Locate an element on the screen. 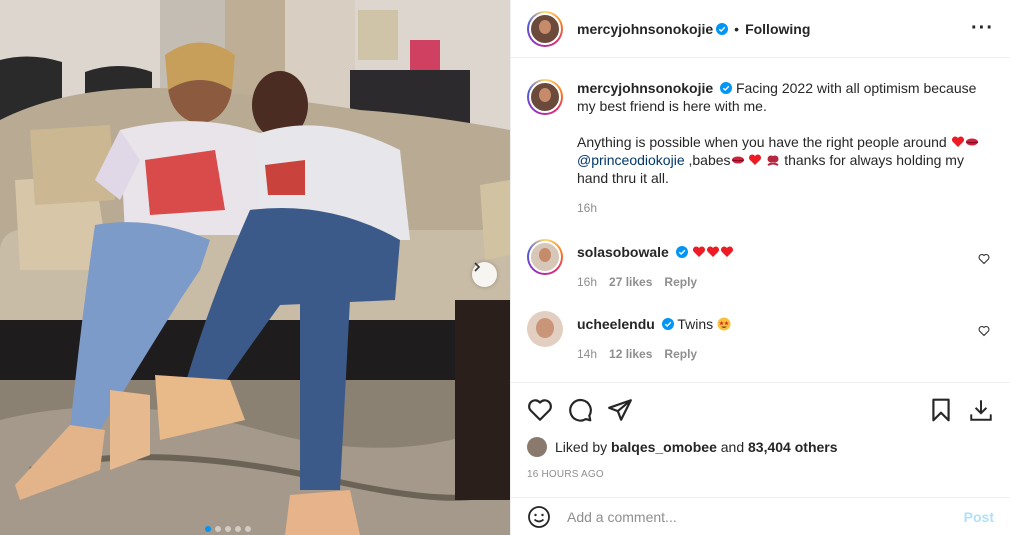  comment-composer: Post is located at coordinates (760, 516).